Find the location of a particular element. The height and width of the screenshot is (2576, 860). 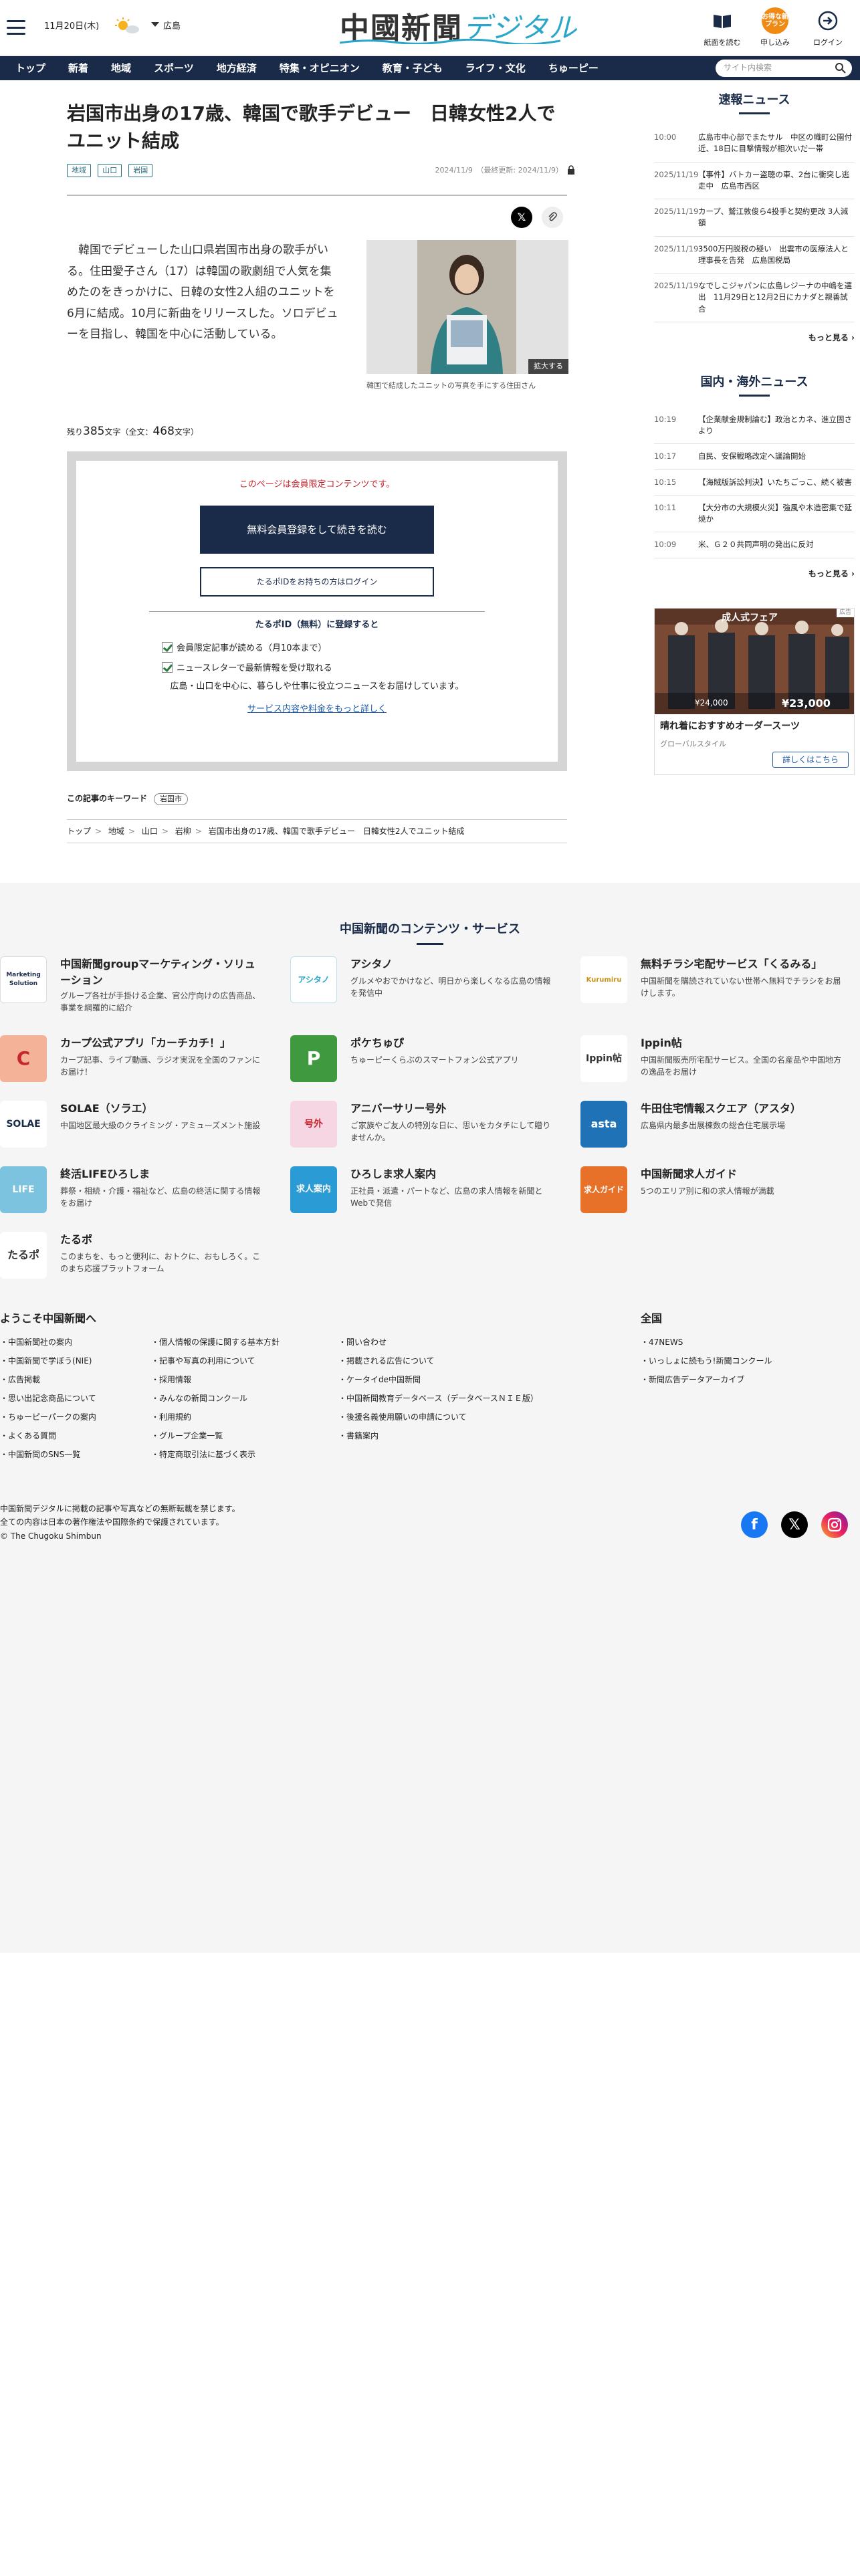

search-icon is located at coordinates (841, 68).